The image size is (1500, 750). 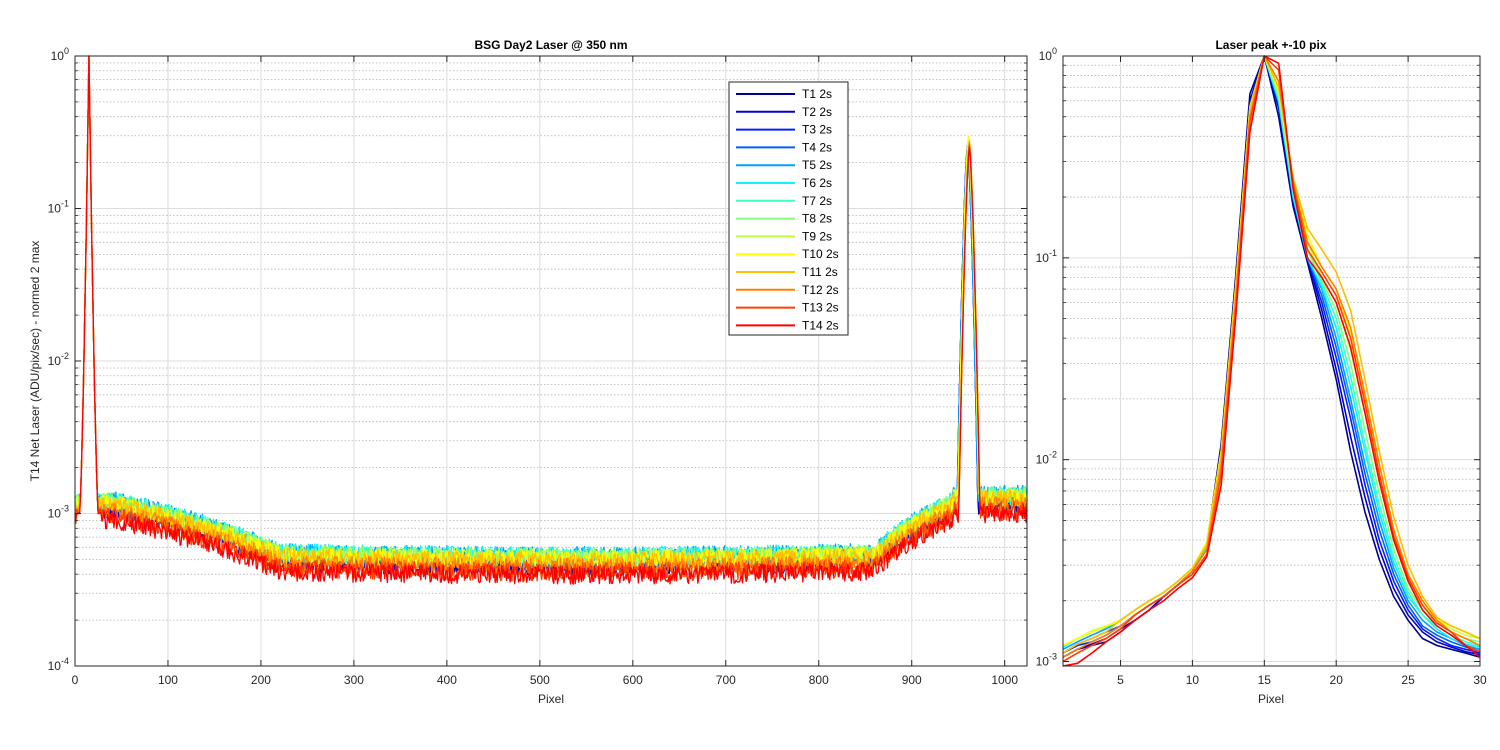 What do you see at coordinates (817, 219) in the screenshot?
I see `legend-entry: T8 2s` at bounding box center [817, 219].